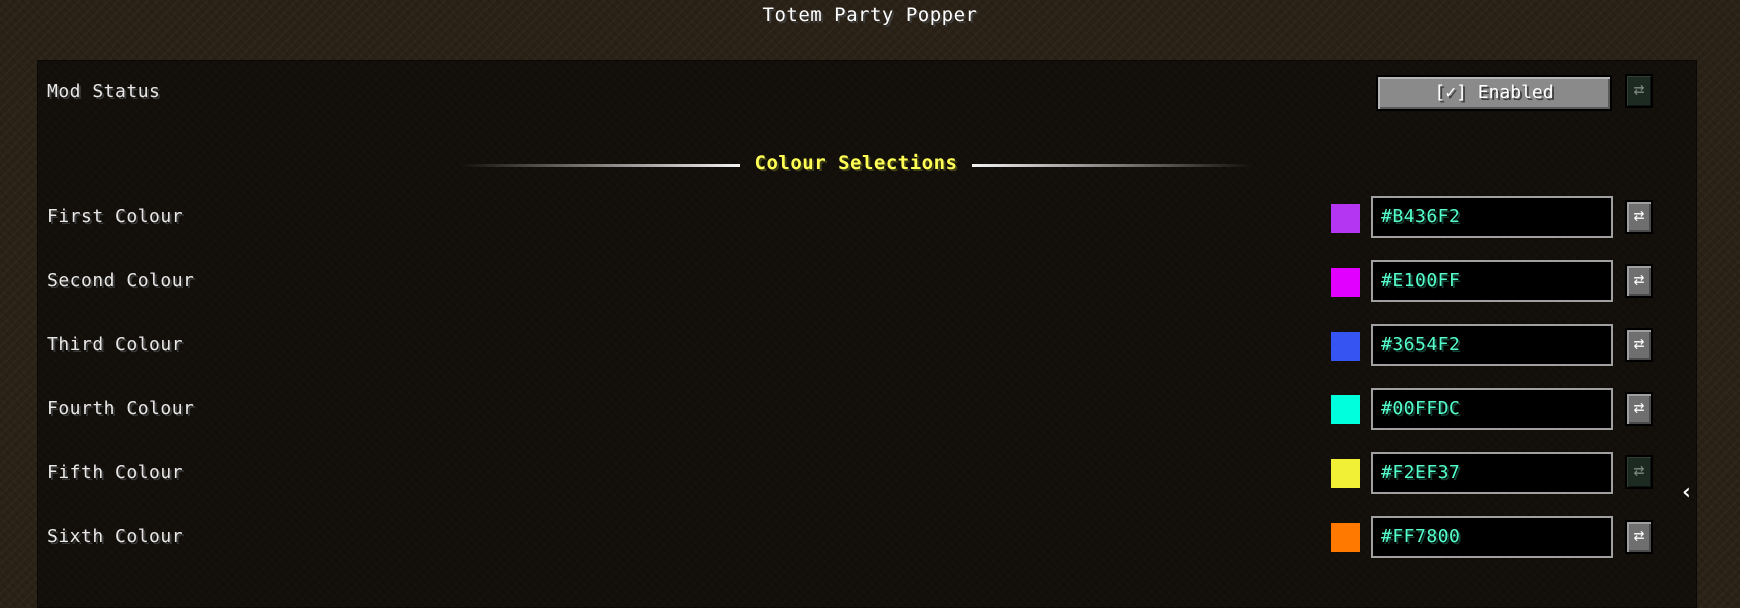 This screenshot has height=608, width=1740. Describe the element at coordinates (121, 408) in the screenshot. I see `colour-label: Fourth Colour` at that location.